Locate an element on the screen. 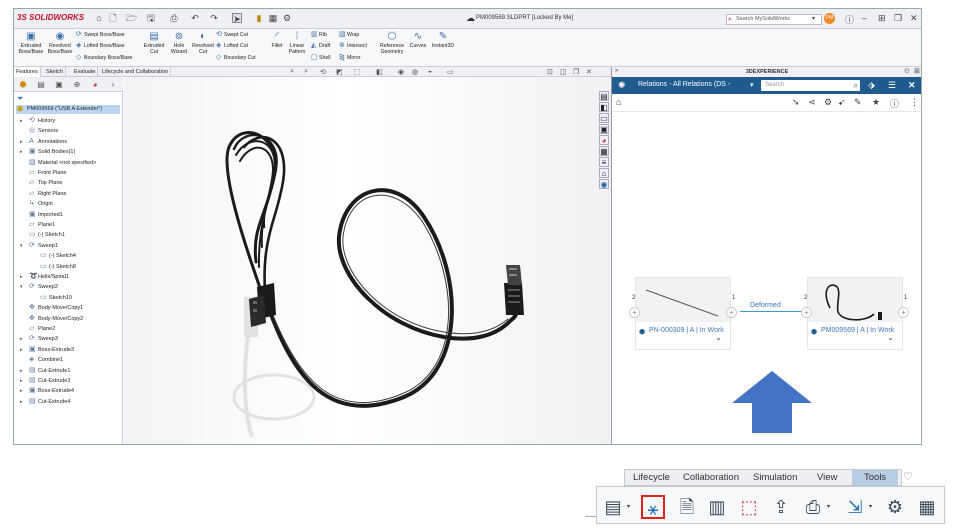 This screenshot has width=960, height=530. menu-icon: ☰ is located at coordinates (892, 85).